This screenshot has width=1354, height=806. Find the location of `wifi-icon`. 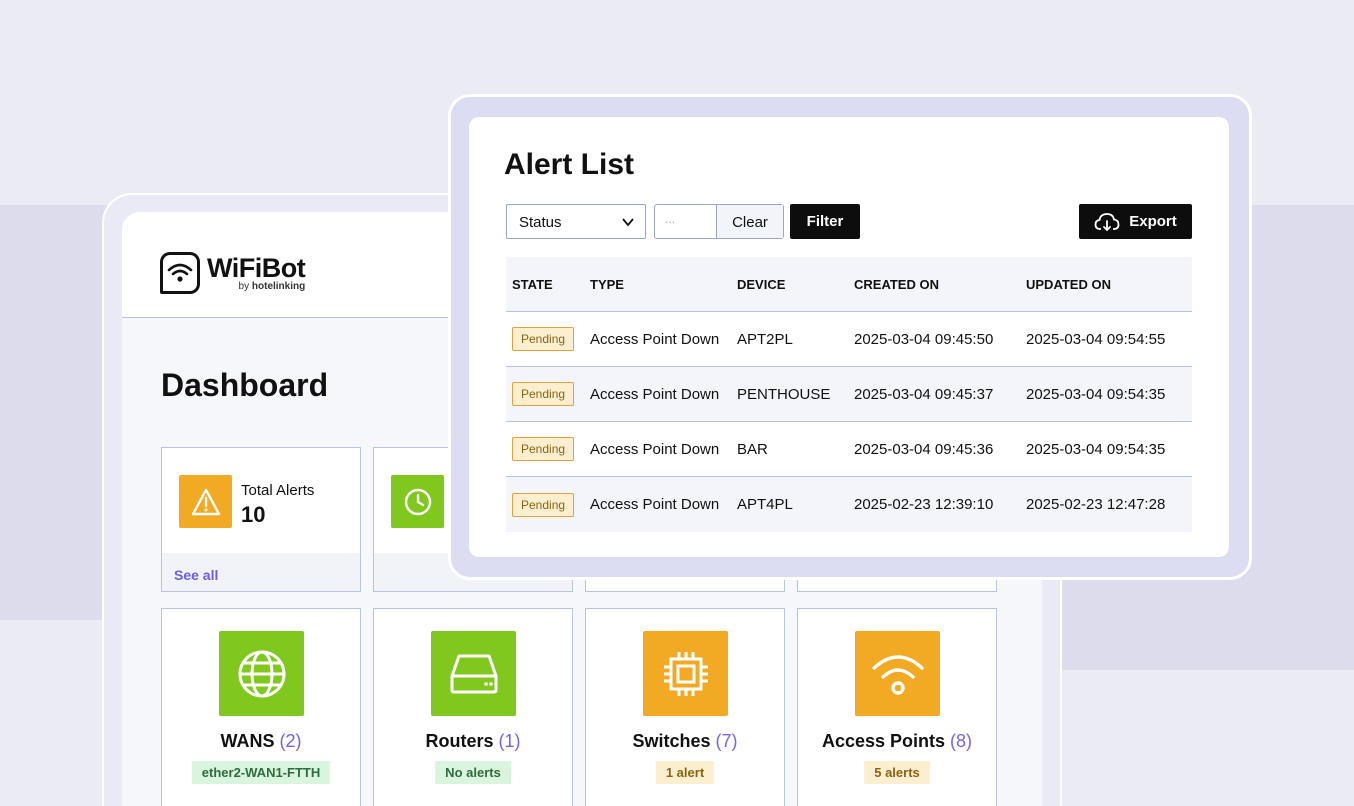

wifi-icon is located at coordinates (897, 673).